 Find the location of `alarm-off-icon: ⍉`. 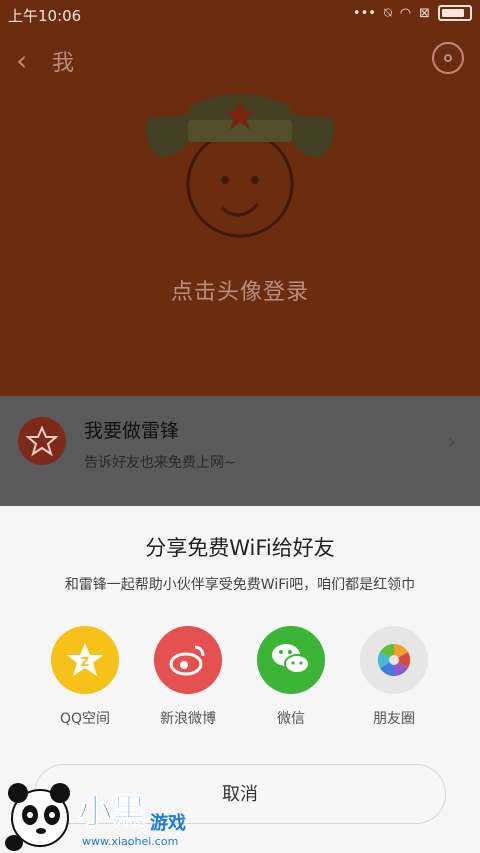

alarm-off-icon: ⍉ is located at coordinates (387, 13).